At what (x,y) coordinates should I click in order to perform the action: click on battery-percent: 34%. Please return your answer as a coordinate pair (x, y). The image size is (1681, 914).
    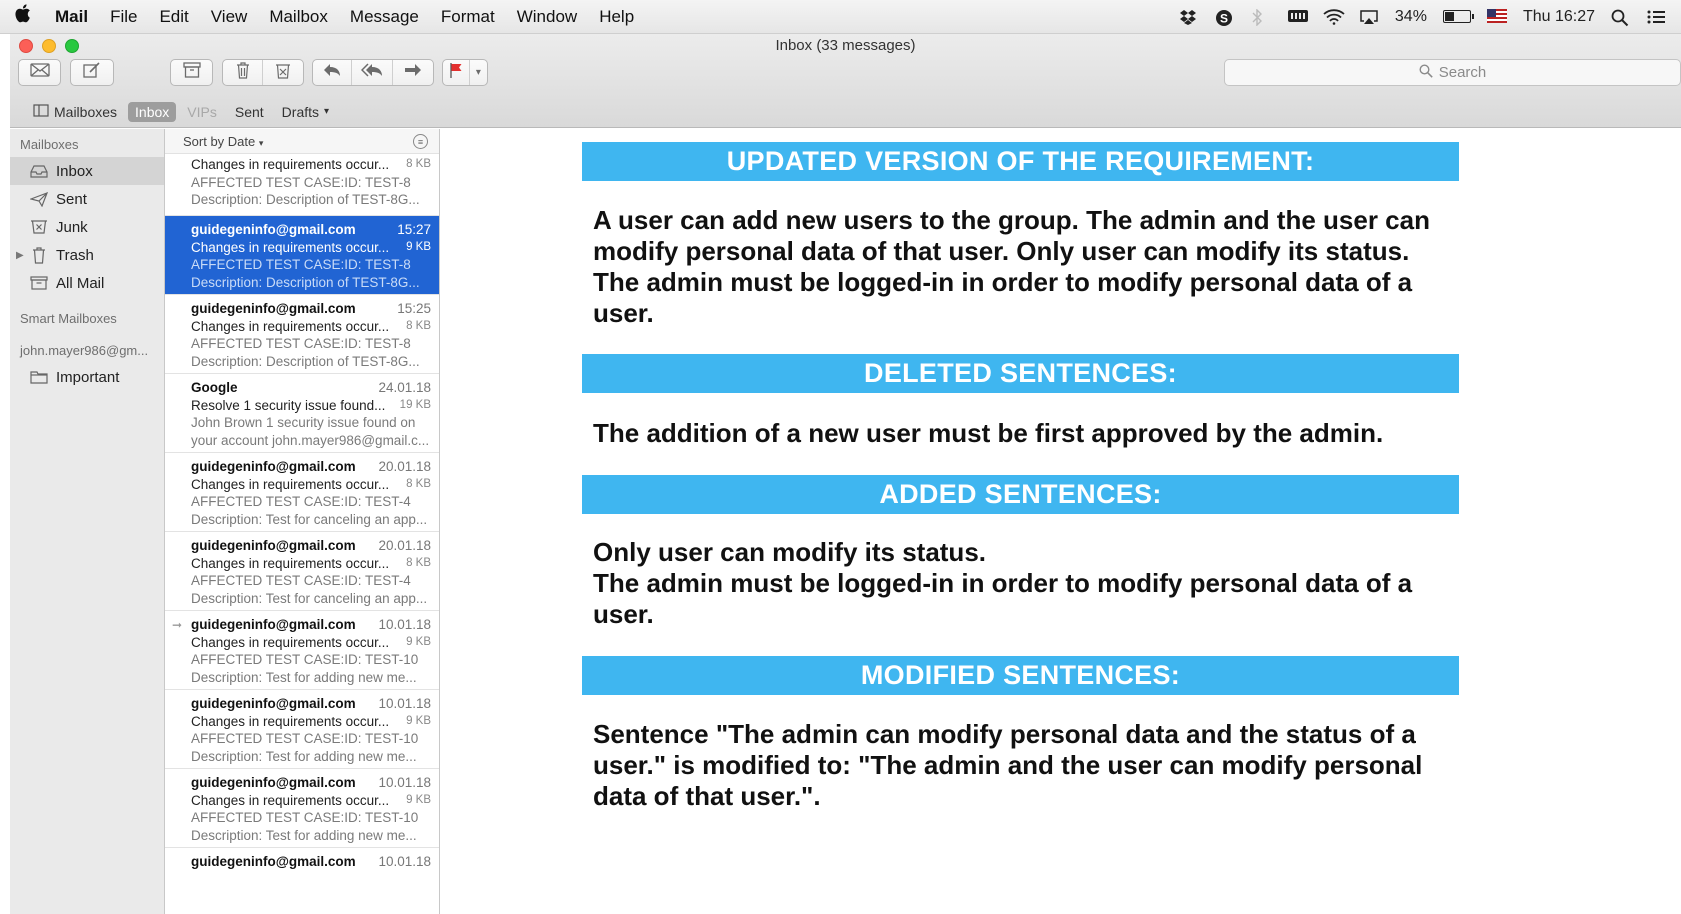
    Looking at the image, I should click on (1411, 17).